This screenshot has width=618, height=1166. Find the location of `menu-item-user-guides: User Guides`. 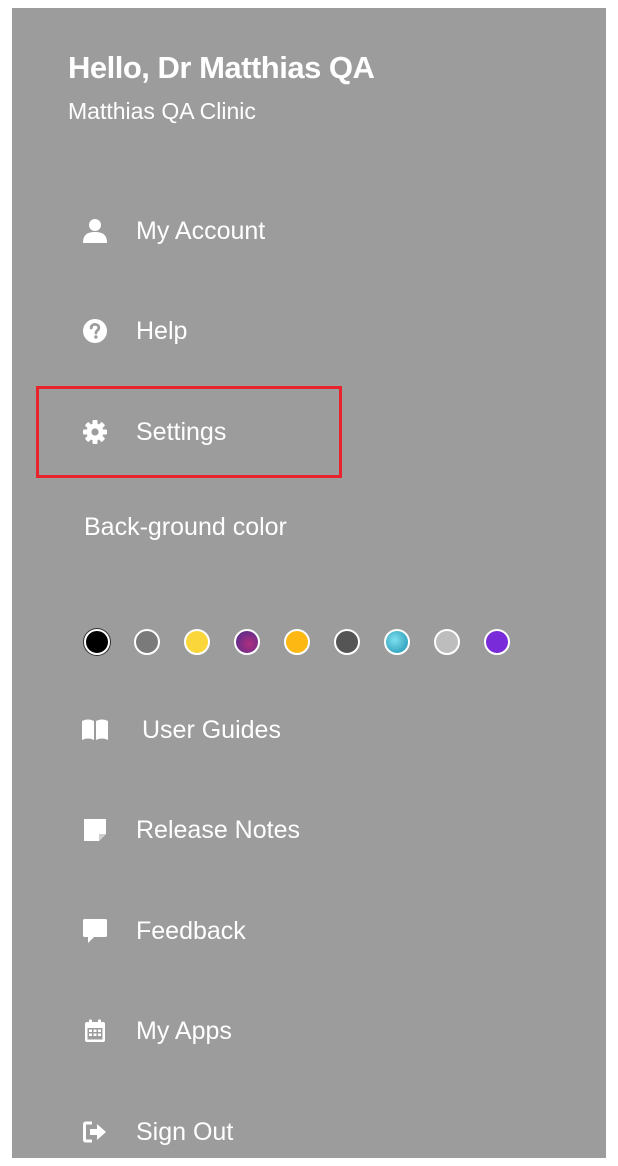

menu-item-user-guides: User Guides is located at coordinates (180, 730).